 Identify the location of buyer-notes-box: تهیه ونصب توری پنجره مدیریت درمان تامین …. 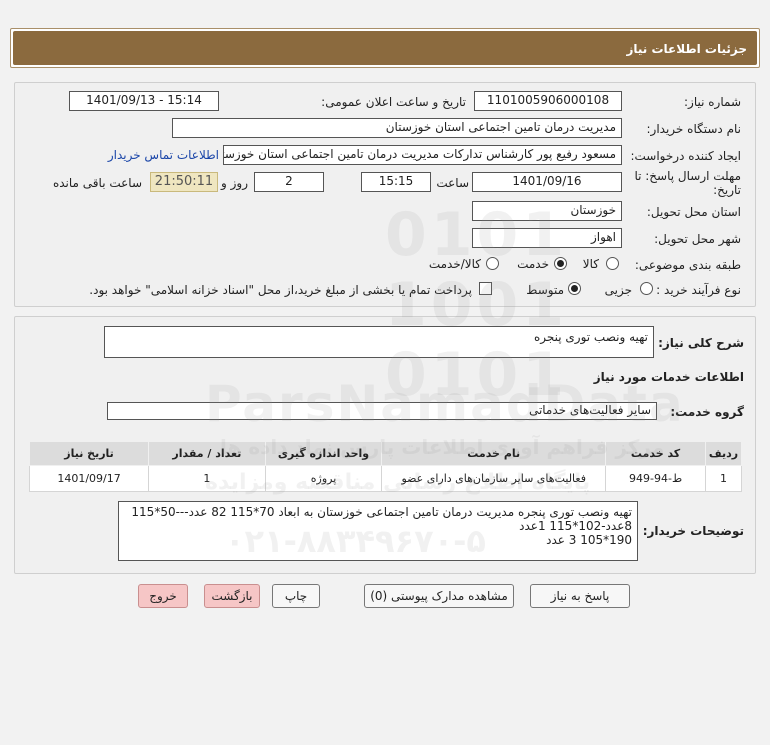
(378, 531).